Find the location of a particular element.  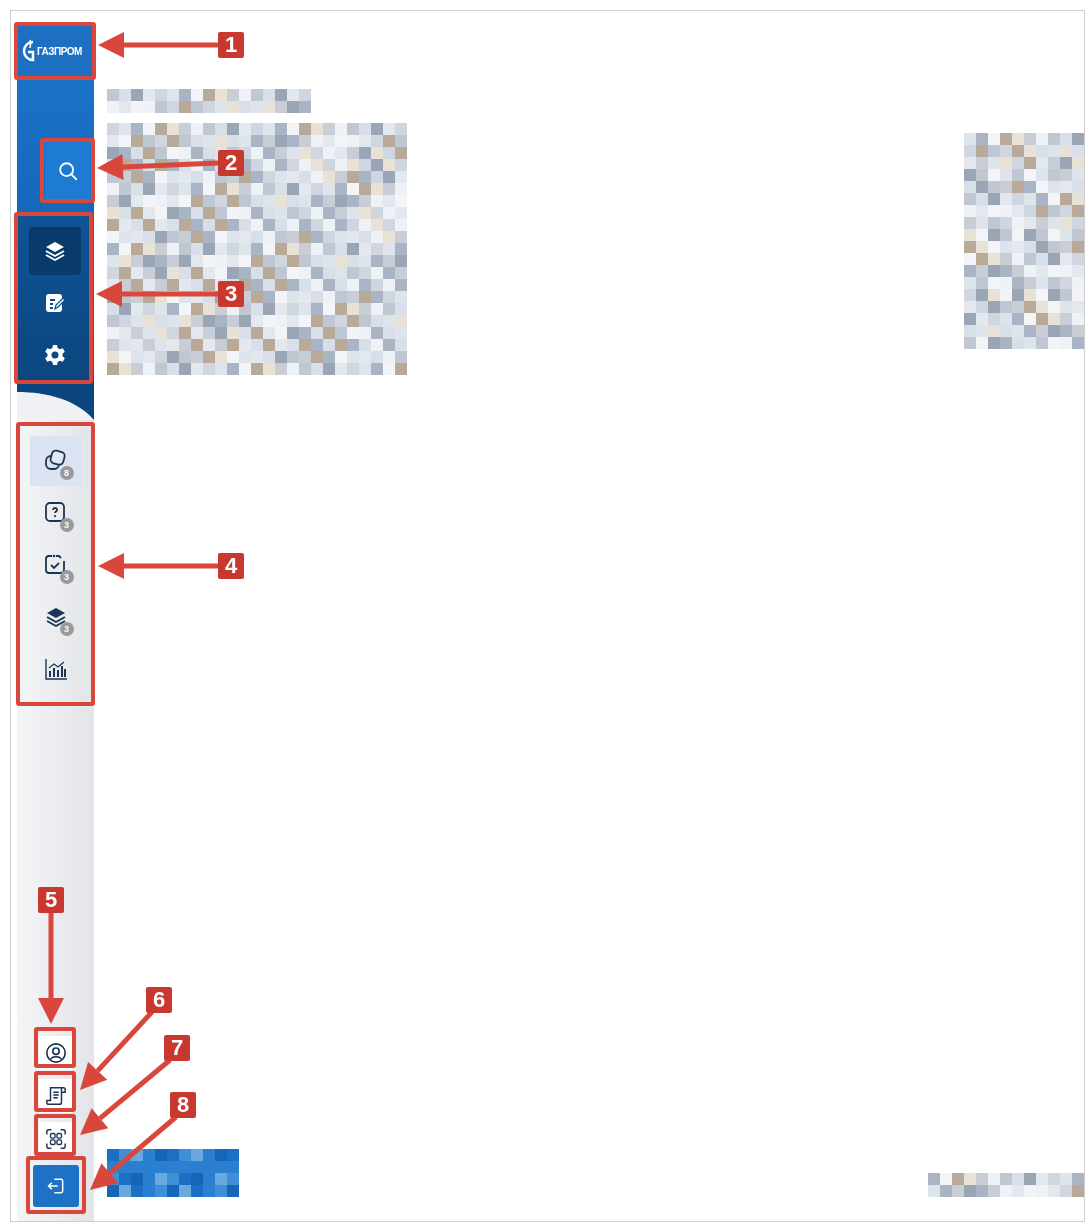

annotation-number: 6 is located at coordinates (159, 1000).